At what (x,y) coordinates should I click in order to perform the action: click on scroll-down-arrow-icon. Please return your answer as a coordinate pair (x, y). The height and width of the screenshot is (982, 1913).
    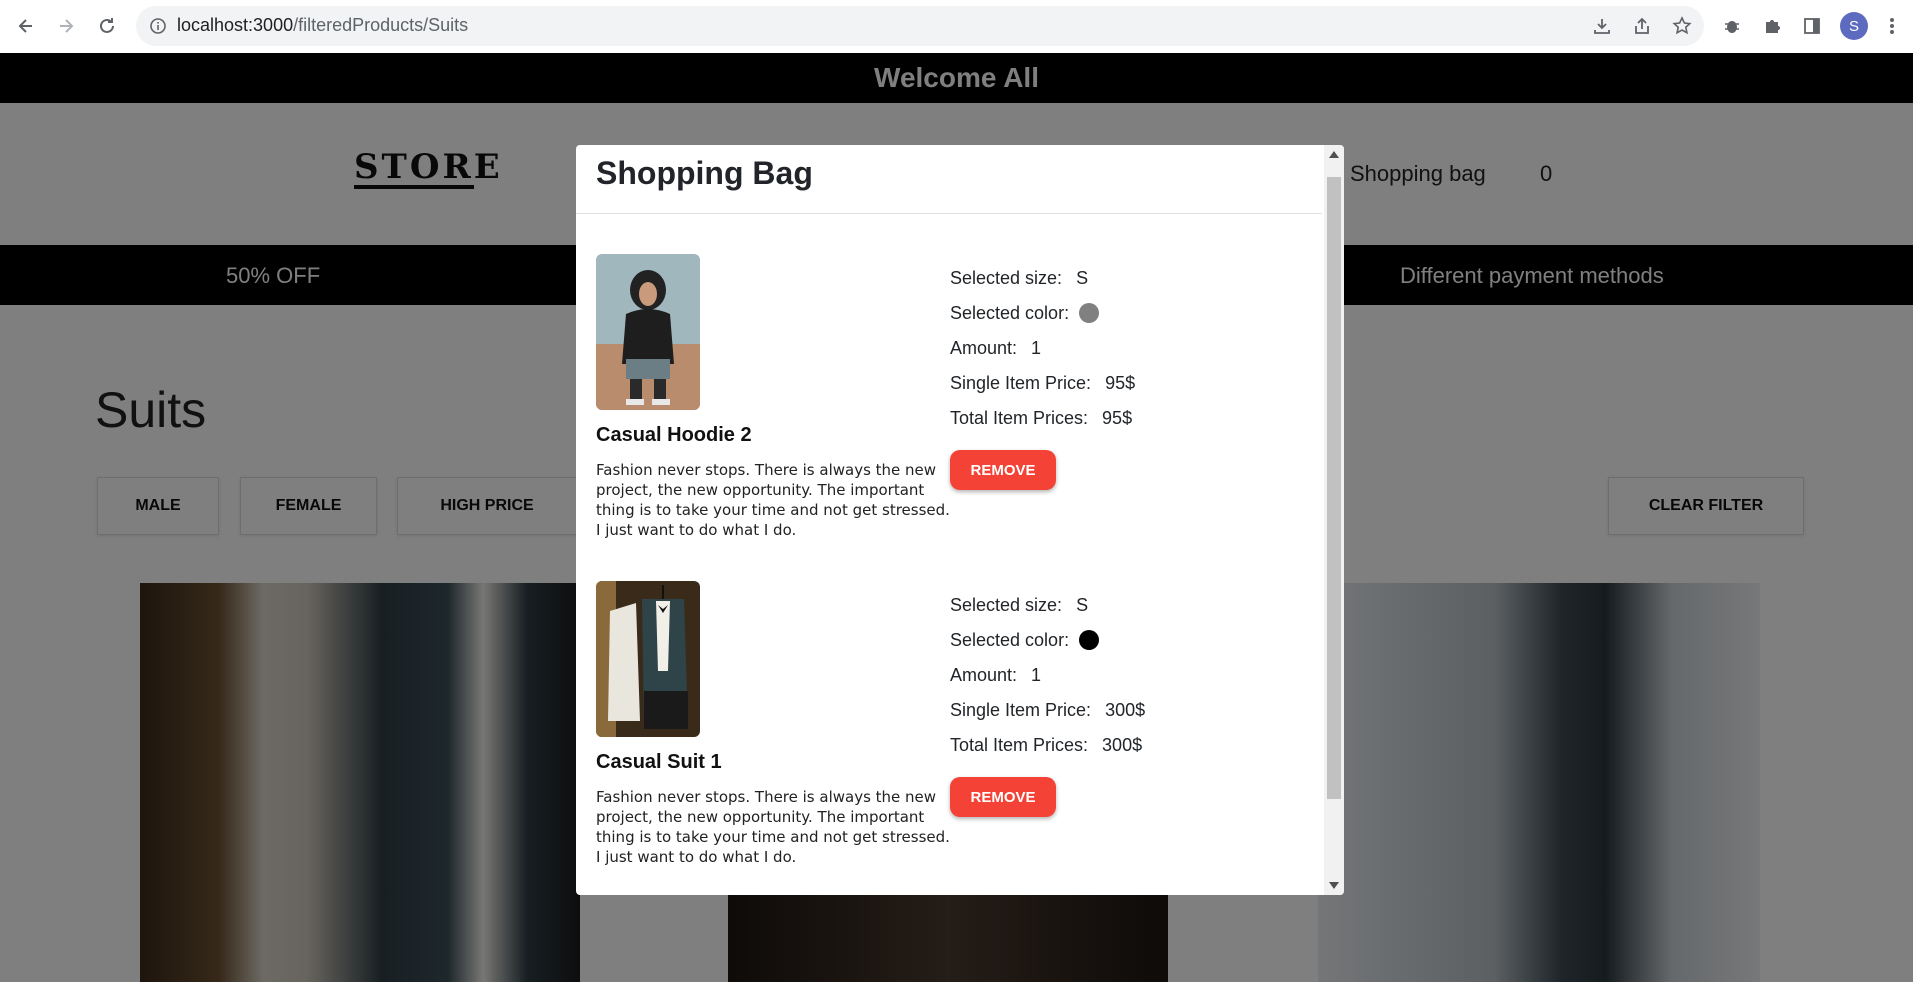
    Looking at the image, I should click on (1334, 885).